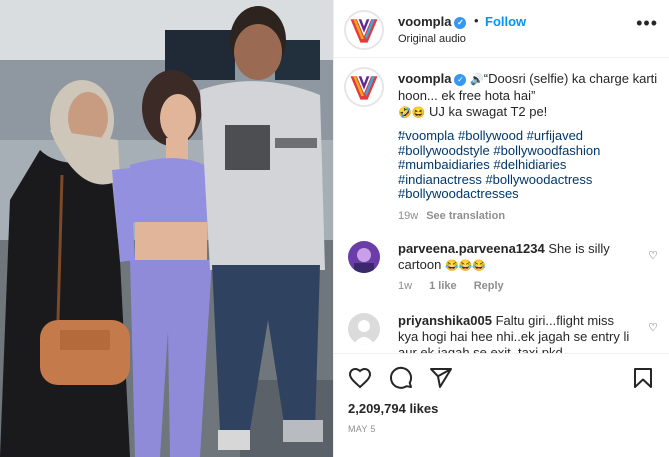 The height and width of the screenshot is (457, 669). I want to click on avatar-image, so click(364, 257).